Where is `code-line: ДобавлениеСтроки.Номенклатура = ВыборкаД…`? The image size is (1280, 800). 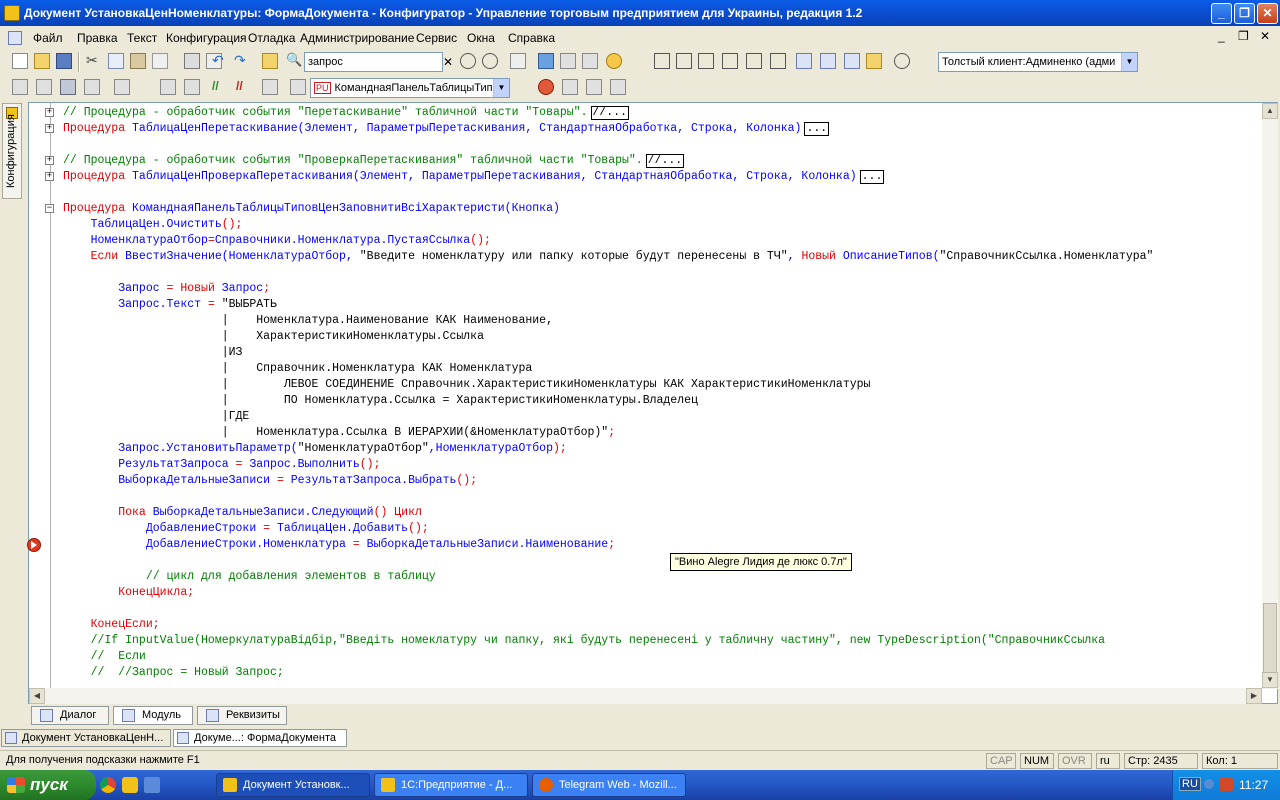 code-line: ДобавлениеСтроки.Номенклатура = ВыборкаД… is located at coordinates (339, 545).